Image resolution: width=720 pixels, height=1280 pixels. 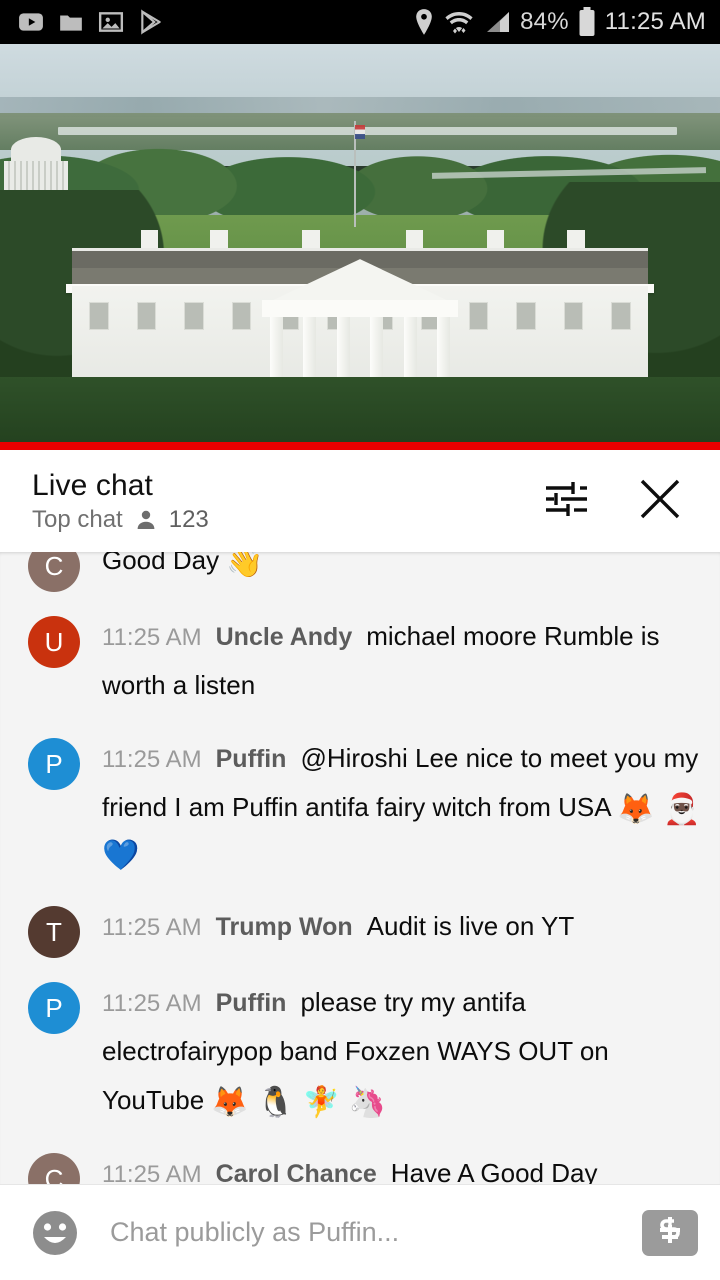 I want to click on status-bar-notification-icons, so click(x=91, y=22).